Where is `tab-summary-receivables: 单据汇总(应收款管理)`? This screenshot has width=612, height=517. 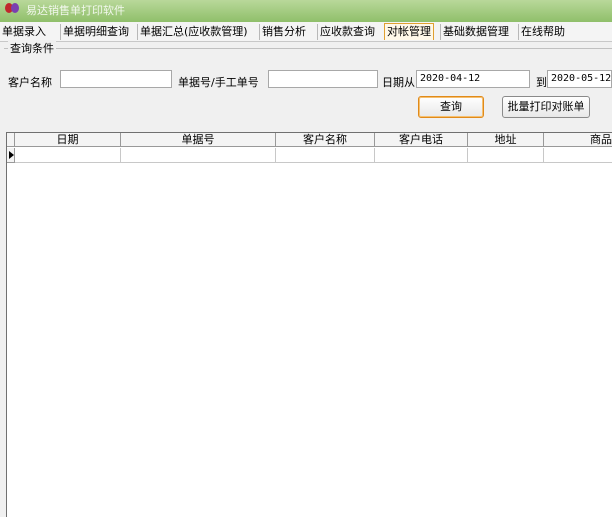 tab-summary-receivables: 单据汇总(应收款管理) is located at coordinates (193, 32).